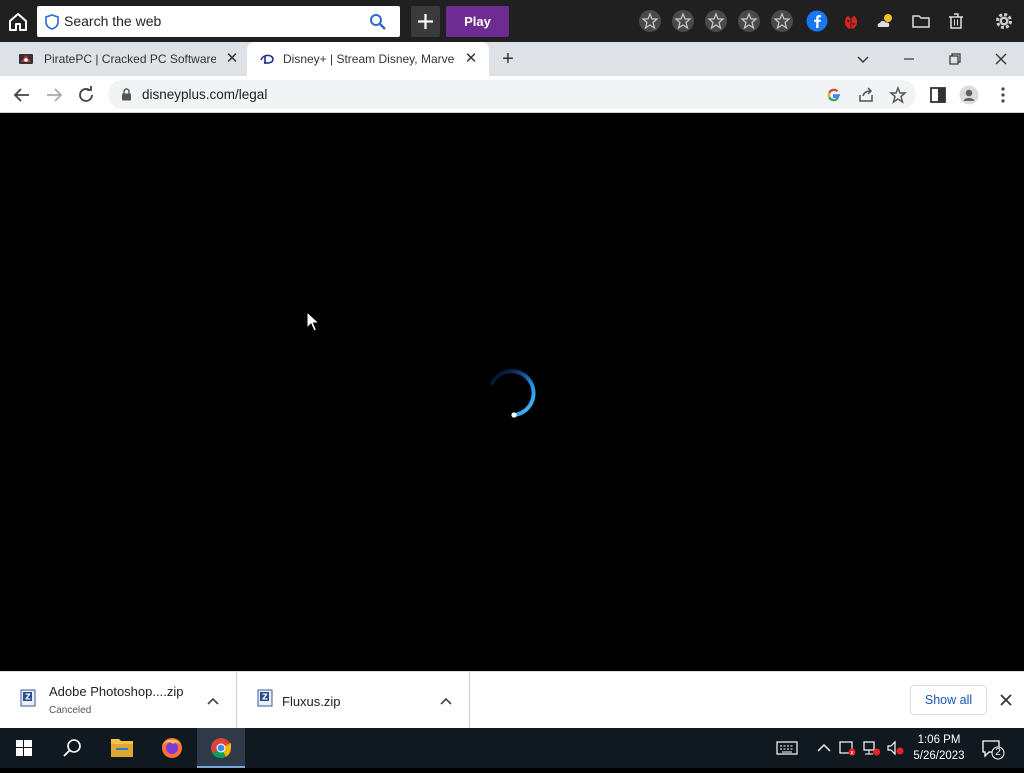 The width and height of the screenshot is (1024, 773). I want to click on notification-count: 2, so click(998, 752).